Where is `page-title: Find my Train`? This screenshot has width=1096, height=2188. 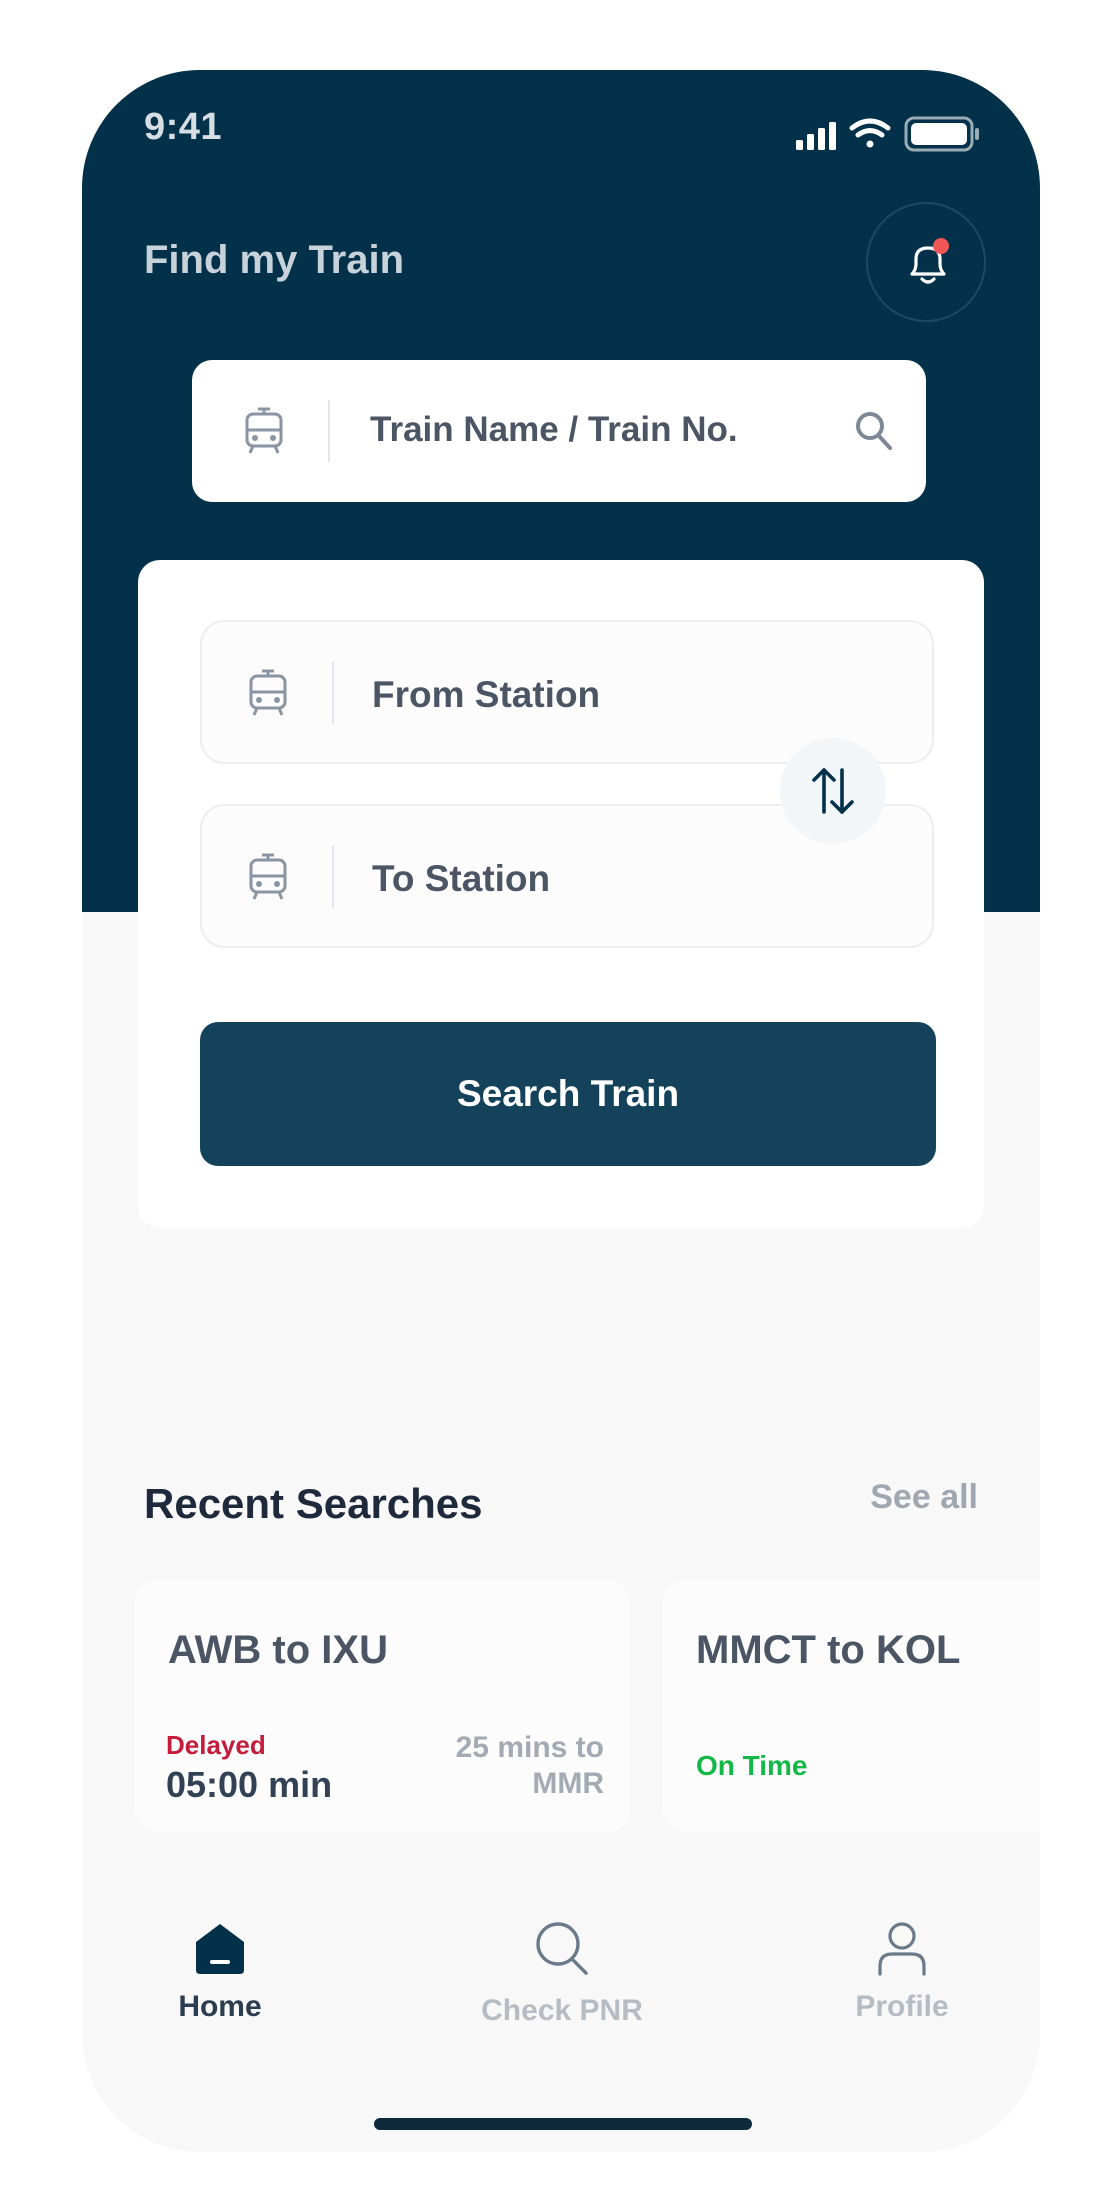 page-title: Find my Train is located at coordinates (274, 260).